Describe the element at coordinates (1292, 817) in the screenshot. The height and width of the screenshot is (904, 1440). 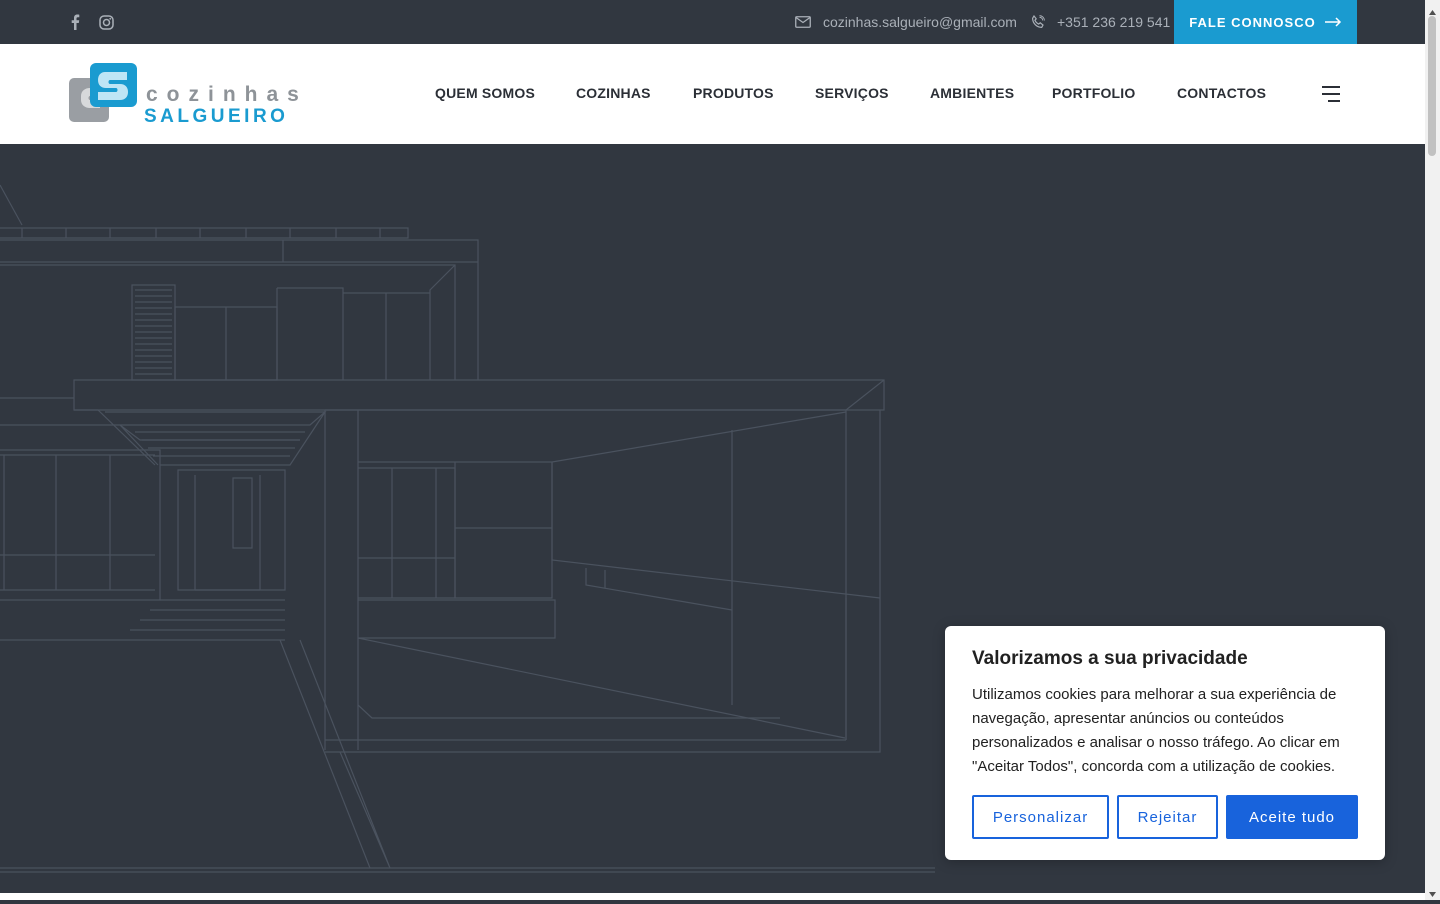
I see `accept-all-button: Aceite tudo` at that location.